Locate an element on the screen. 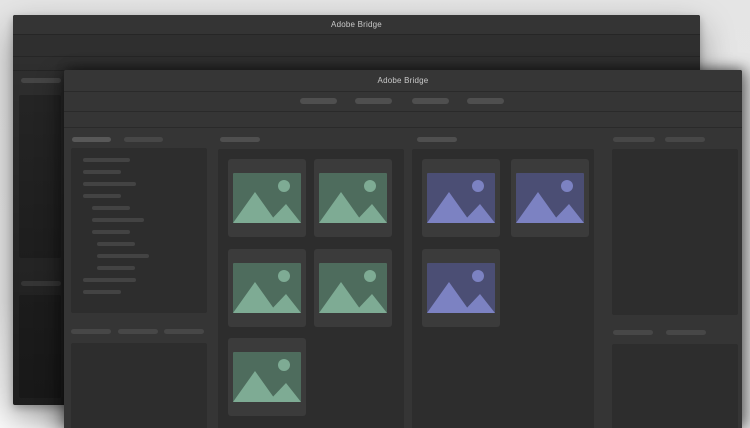 This screenshot has width=750, height=428. filter-panel is located at coordinates (139, 385).